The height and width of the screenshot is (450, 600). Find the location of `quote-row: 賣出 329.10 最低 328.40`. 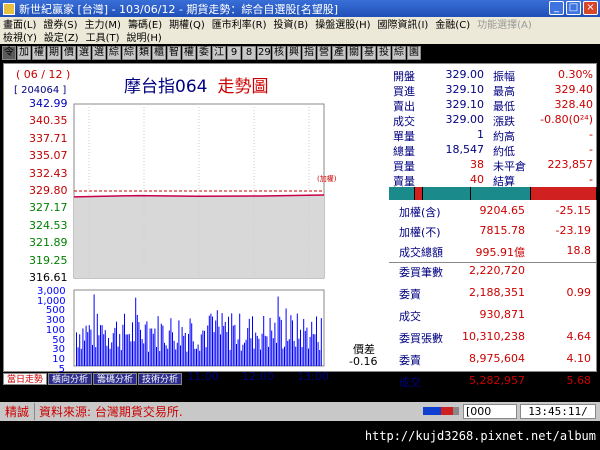

quote-row: 賣出 329.10 最低 328.40 is located at coordinates (493, 106).